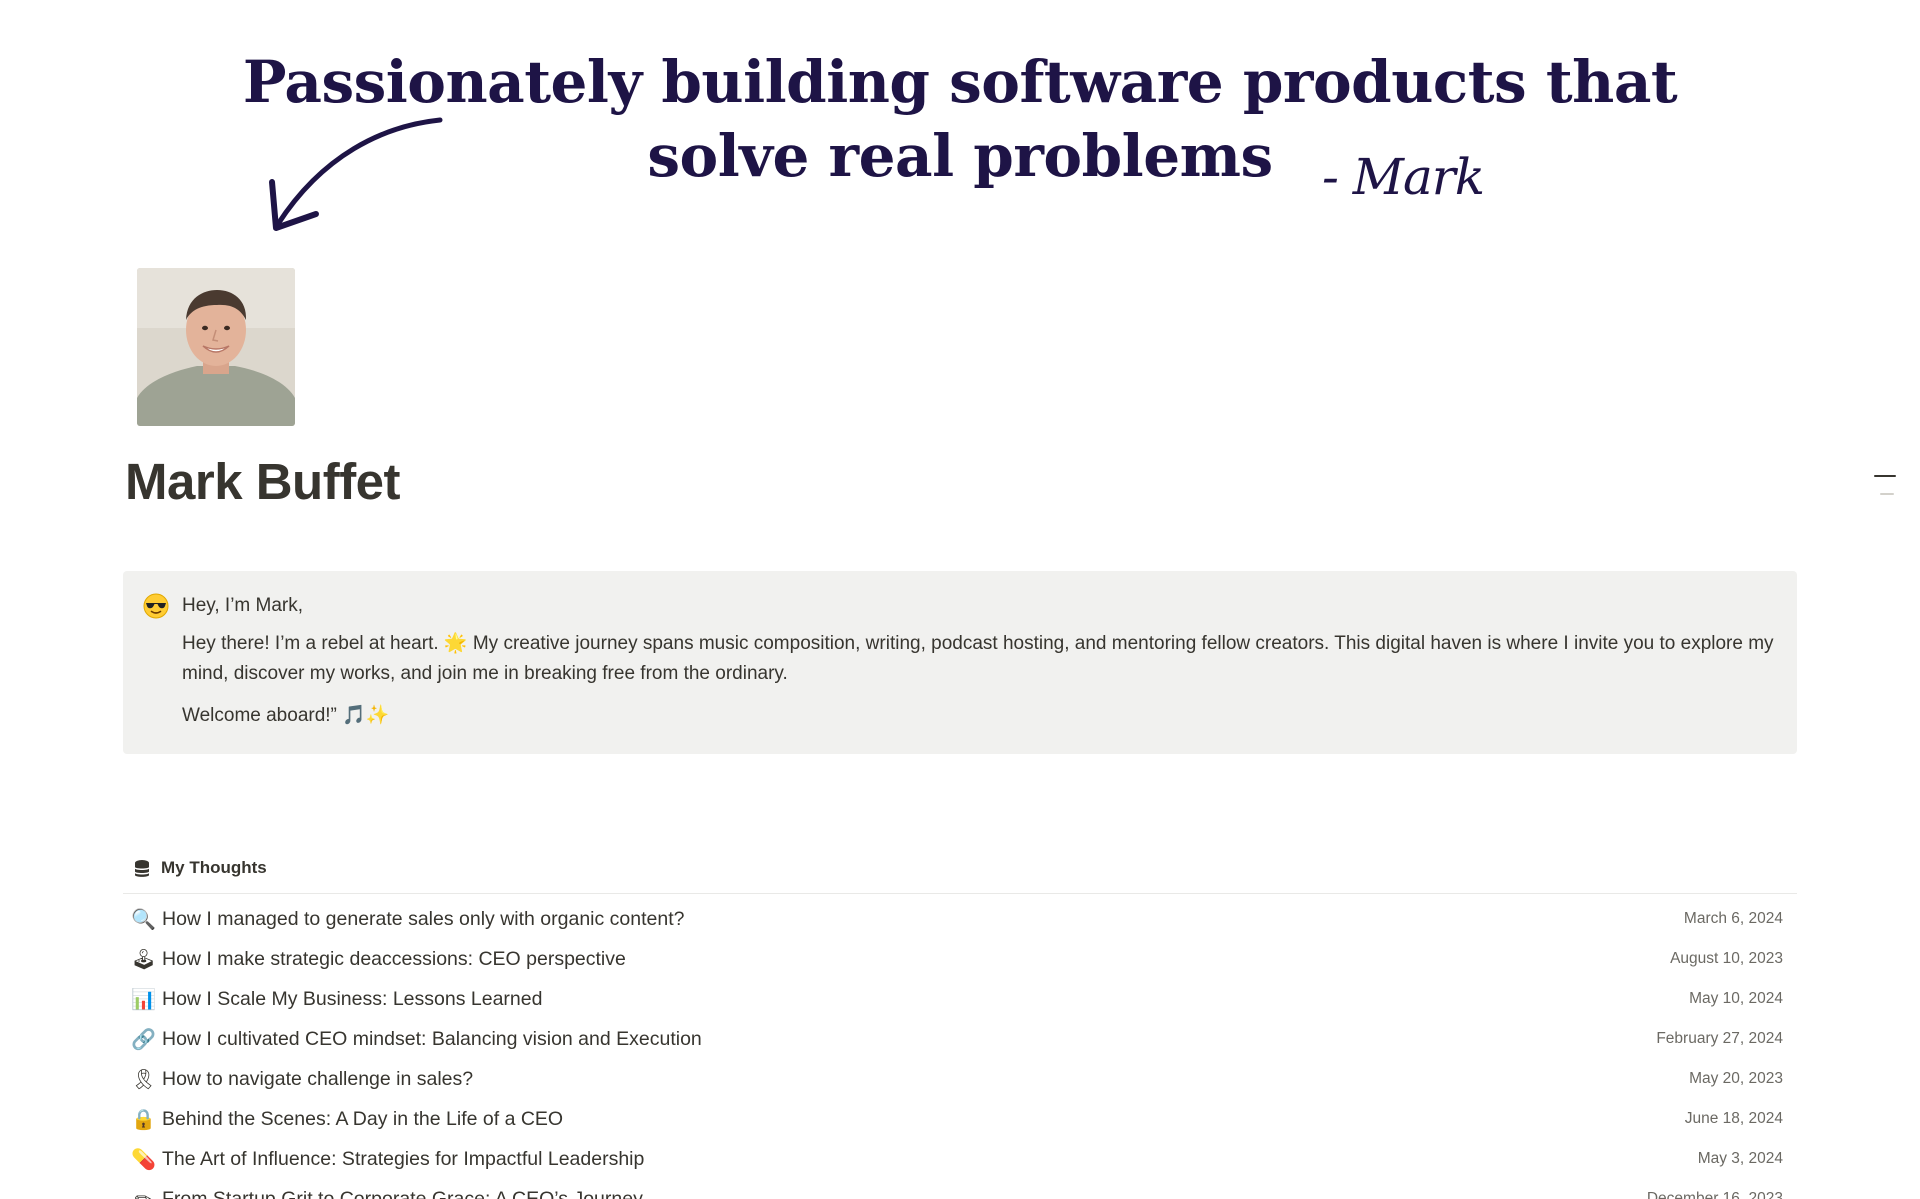 This screenshot has width=1920, height=1199. Describe the element at coordinates (1736, 1078) in the screenshot. I see `list-item-date: May 20, 2023` at that location.